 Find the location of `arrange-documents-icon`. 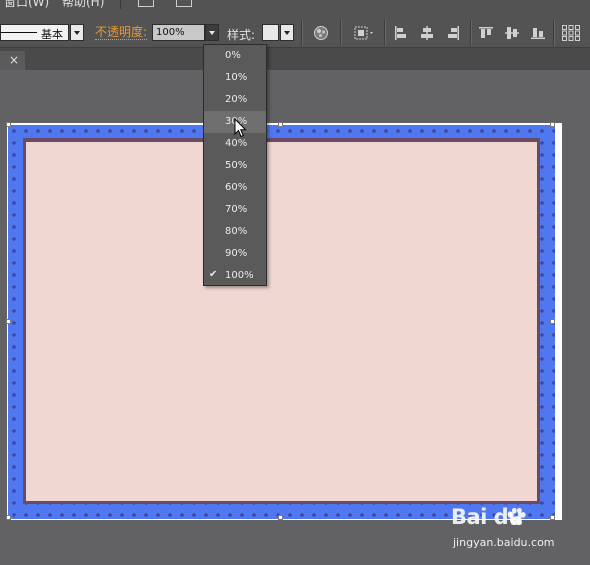

arrange-documents-icon is located at coordinates (184, 3).